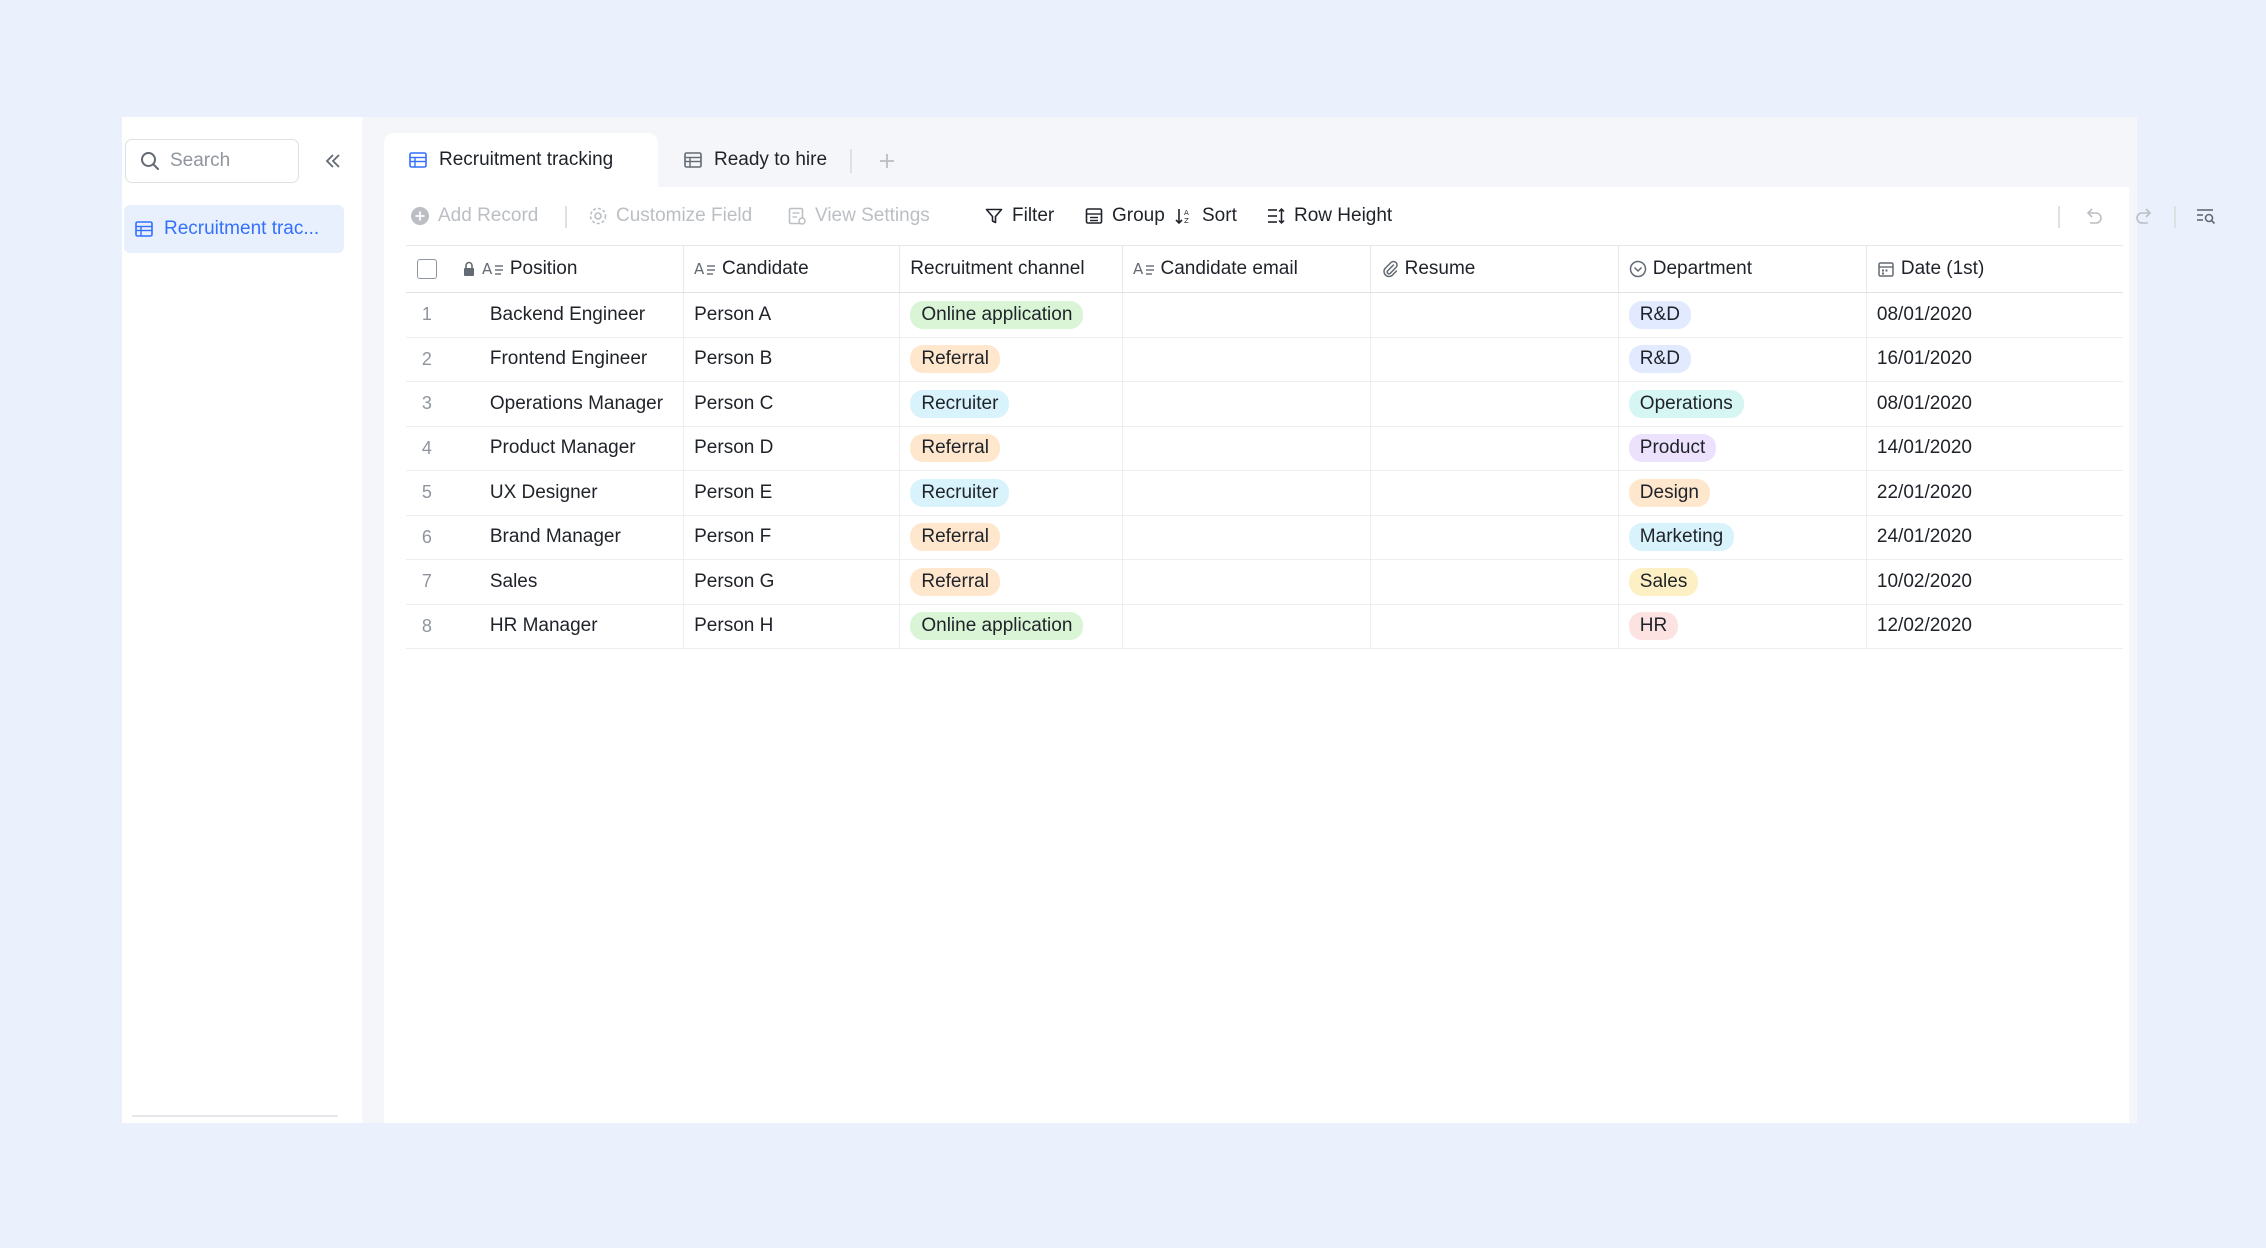  What do you see at coordinates (1995, 627) in the screenshot?
I see `cell-date: 12/02/2020` at bounding box center [1995, 627].